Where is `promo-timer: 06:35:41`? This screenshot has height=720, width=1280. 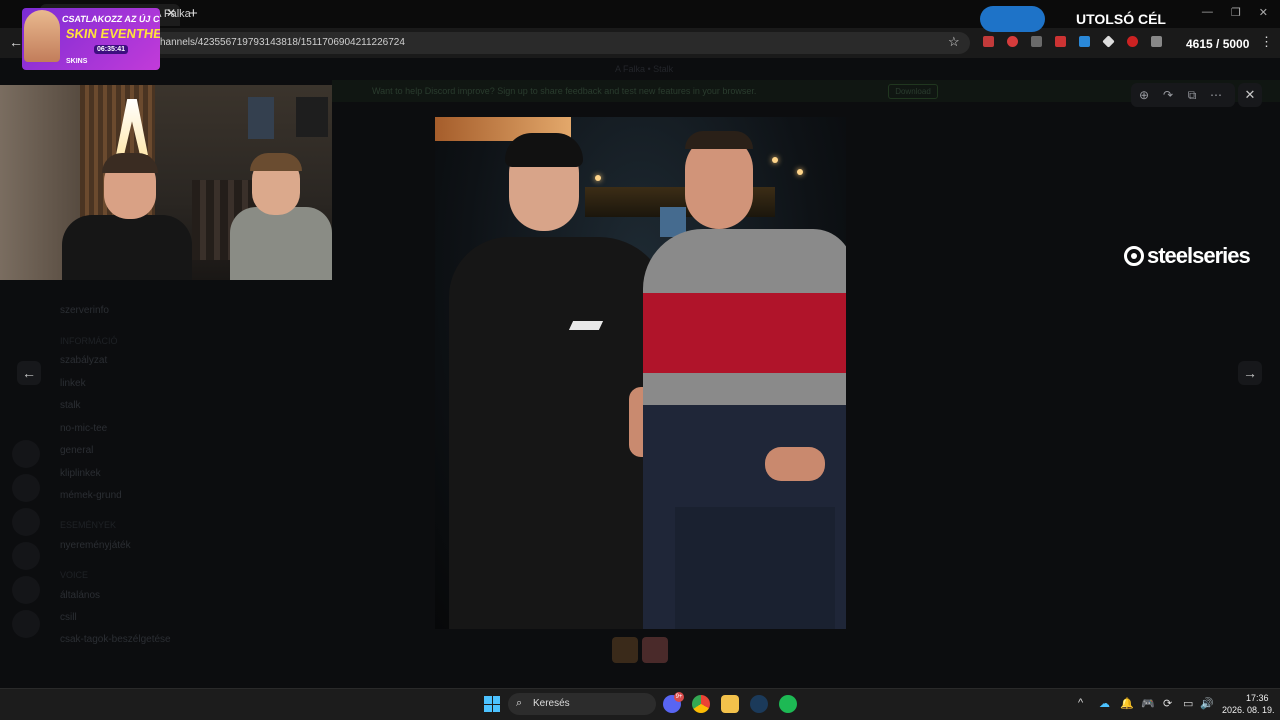 promo-timer: 06:35:41 is located at coordinates (111, 49).